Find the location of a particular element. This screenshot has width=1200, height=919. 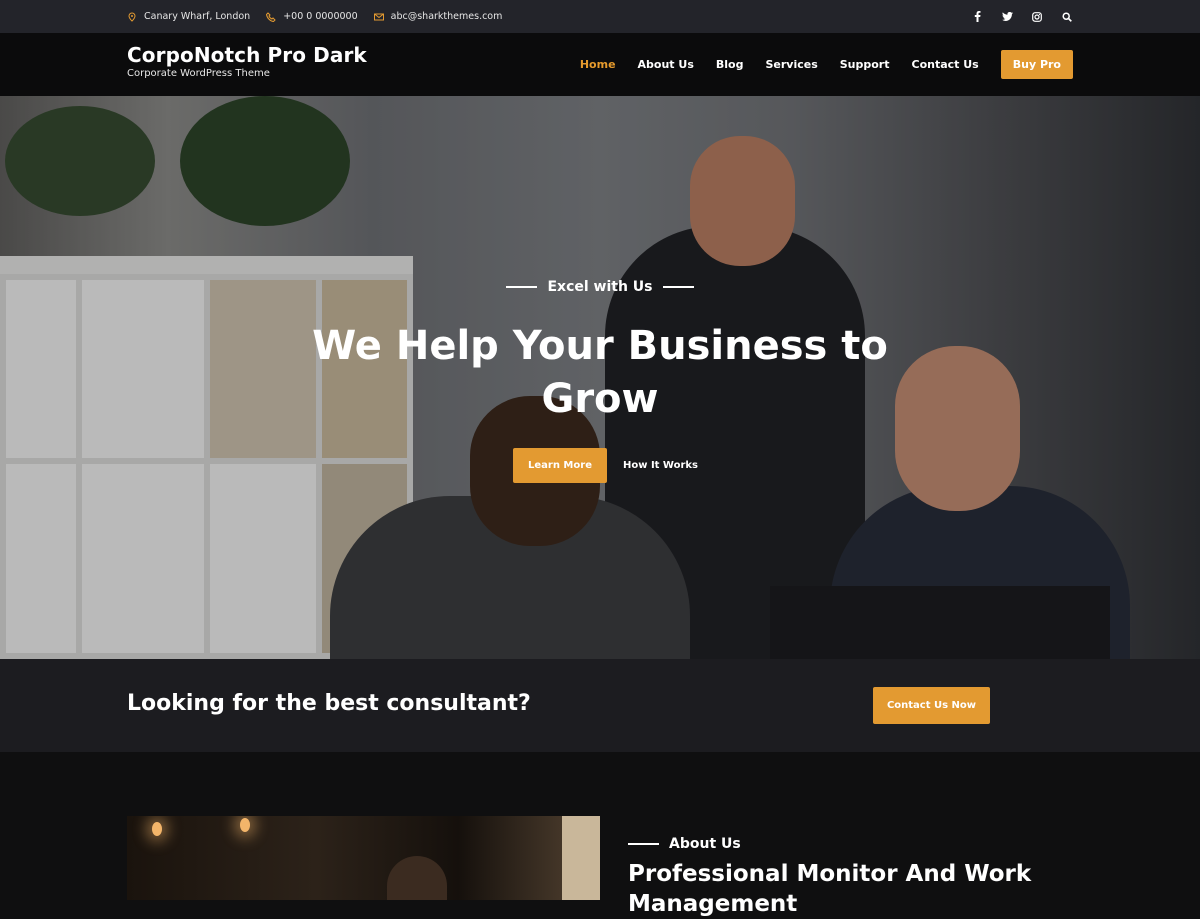

location-text: Canary Wharf, London is located at coordinates (197, 16).